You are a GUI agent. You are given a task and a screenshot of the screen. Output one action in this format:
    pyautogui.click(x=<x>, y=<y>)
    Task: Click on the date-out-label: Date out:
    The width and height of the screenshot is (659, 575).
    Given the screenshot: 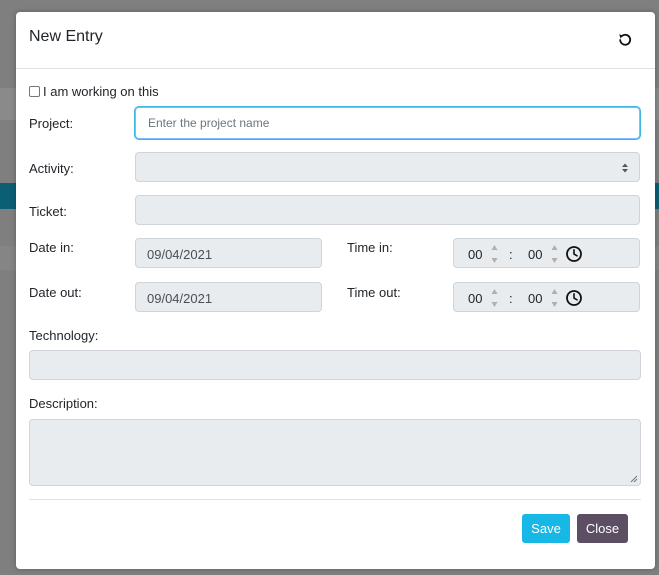 What is the action you would take?
    pyautogui.click(x=55, y=292)
    